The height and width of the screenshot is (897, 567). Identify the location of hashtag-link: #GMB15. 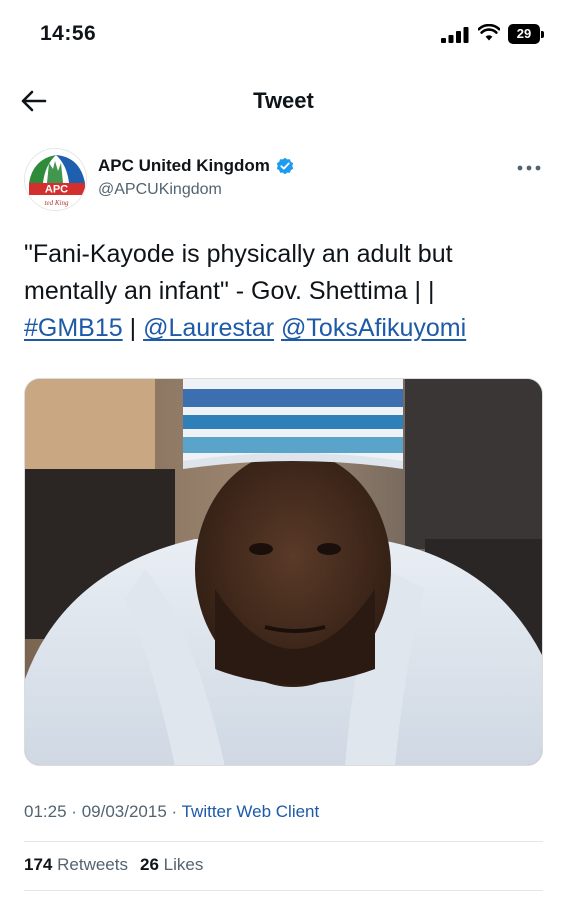
(73, 328).